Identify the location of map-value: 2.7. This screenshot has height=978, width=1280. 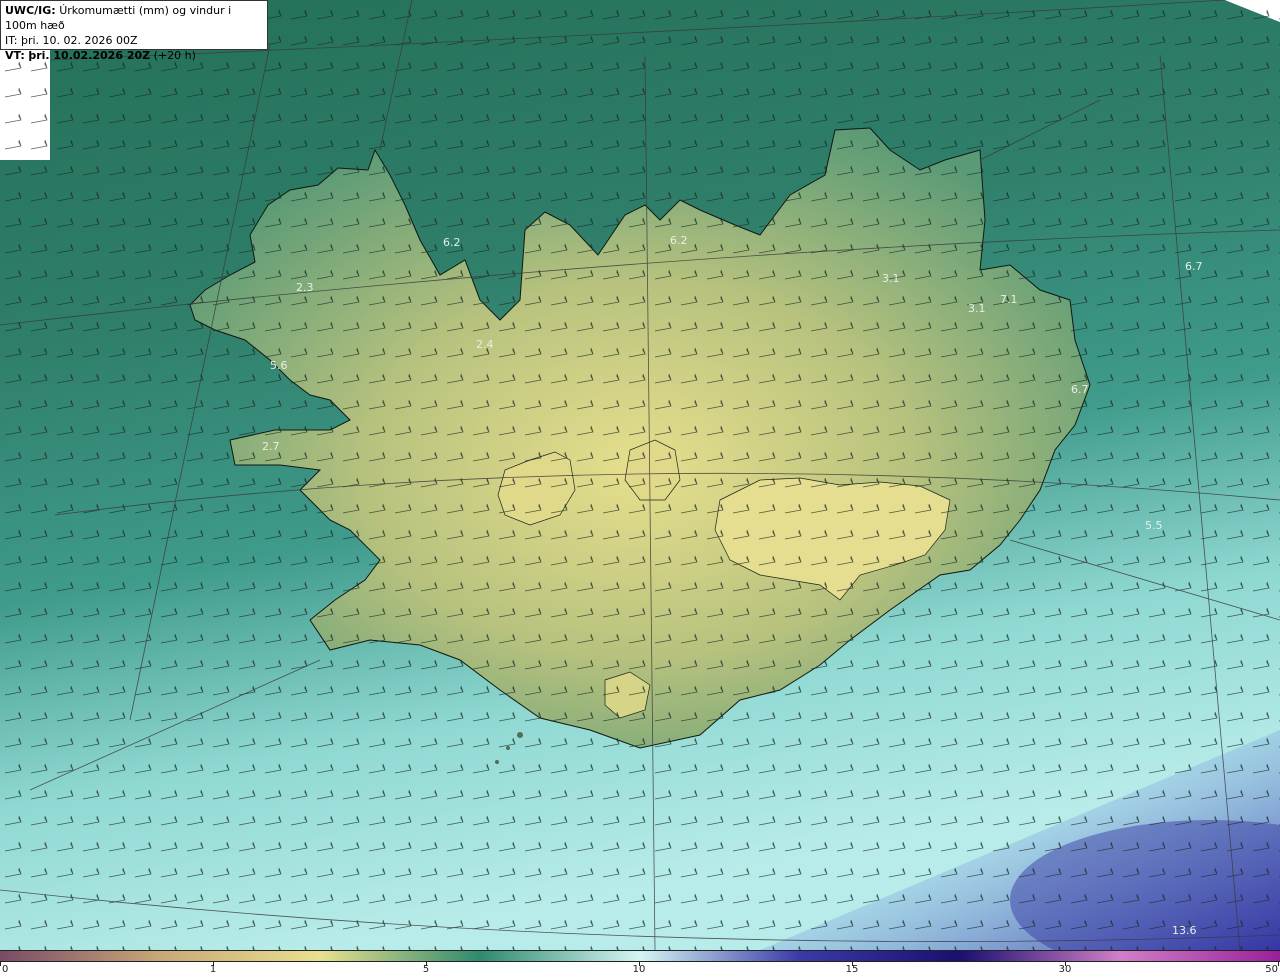
(271, 446).